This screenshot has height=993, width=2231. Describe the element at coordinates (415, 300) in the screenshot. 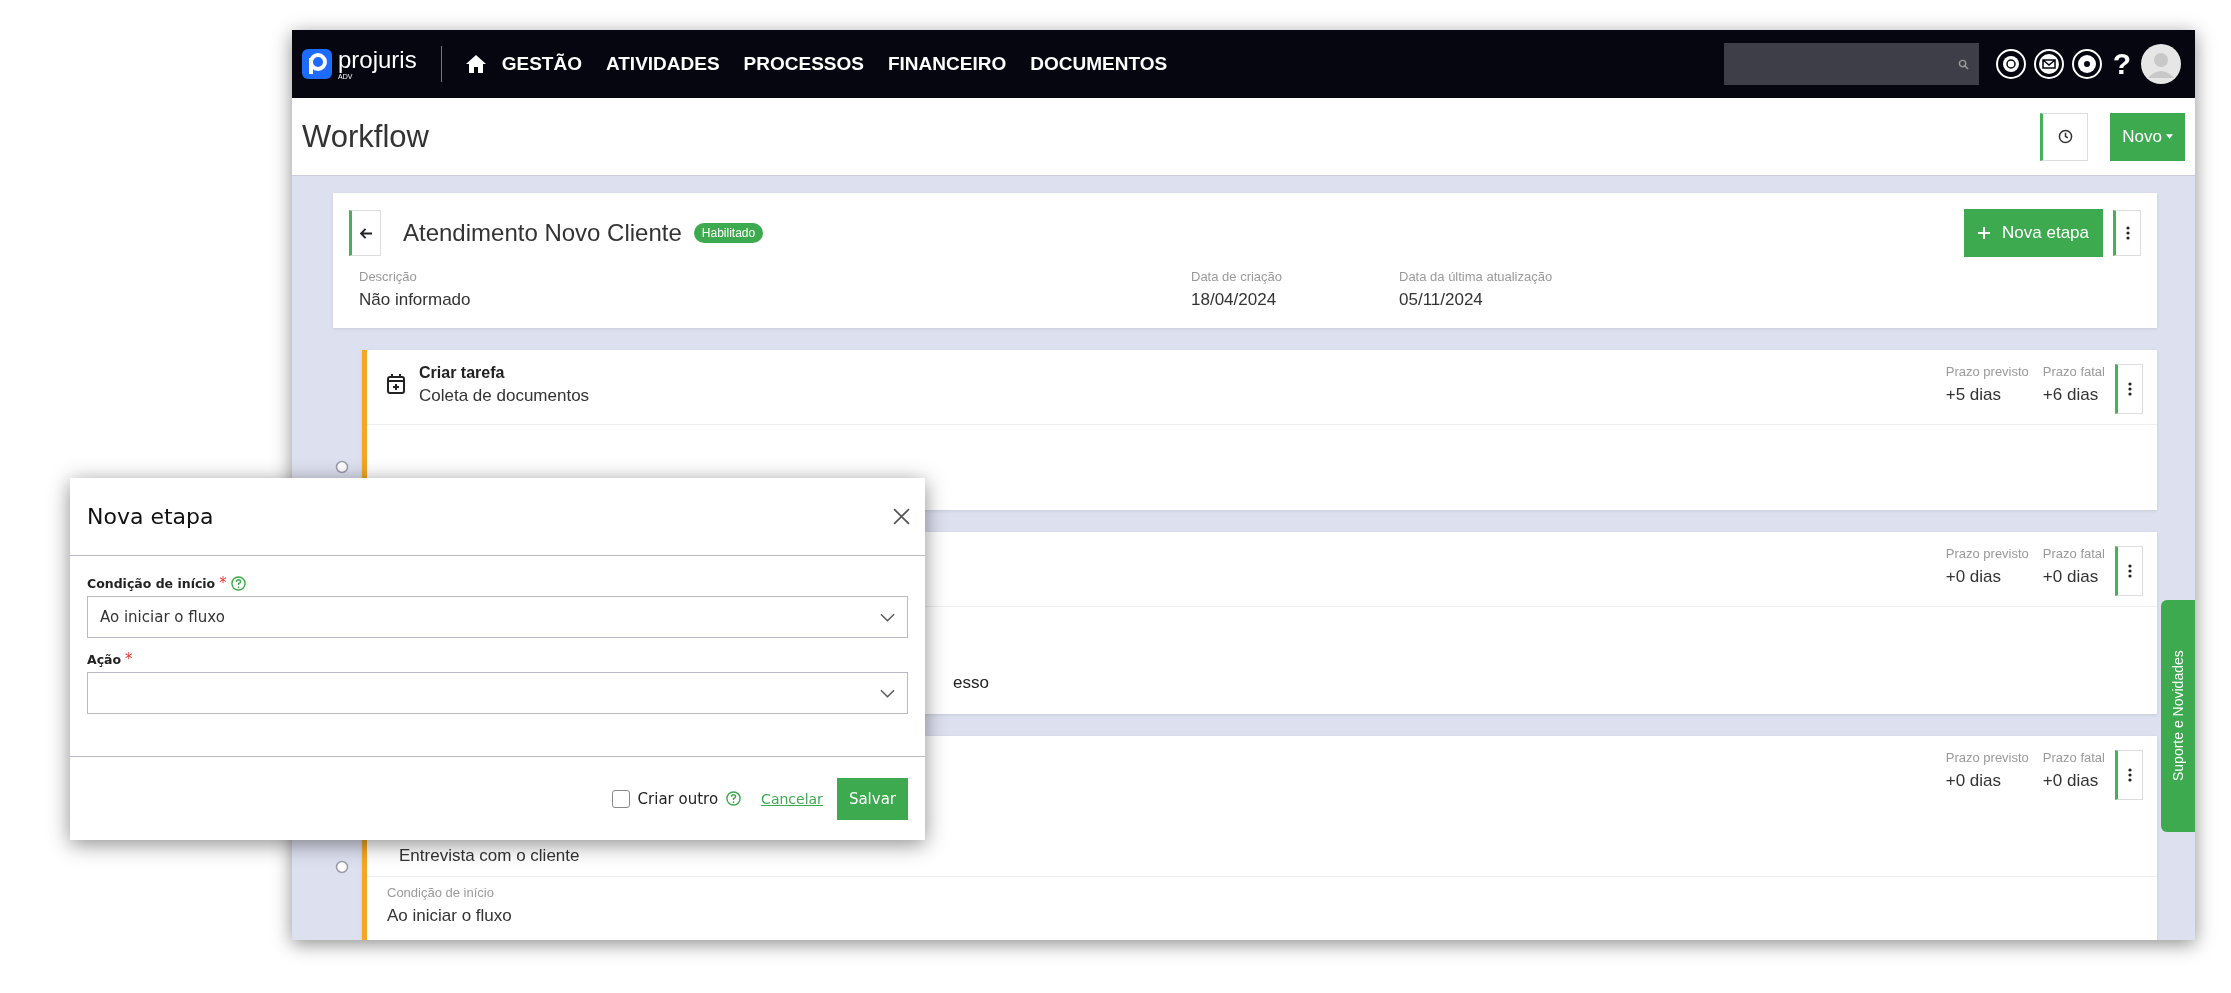

I see `field-value: Não informado` at that location.